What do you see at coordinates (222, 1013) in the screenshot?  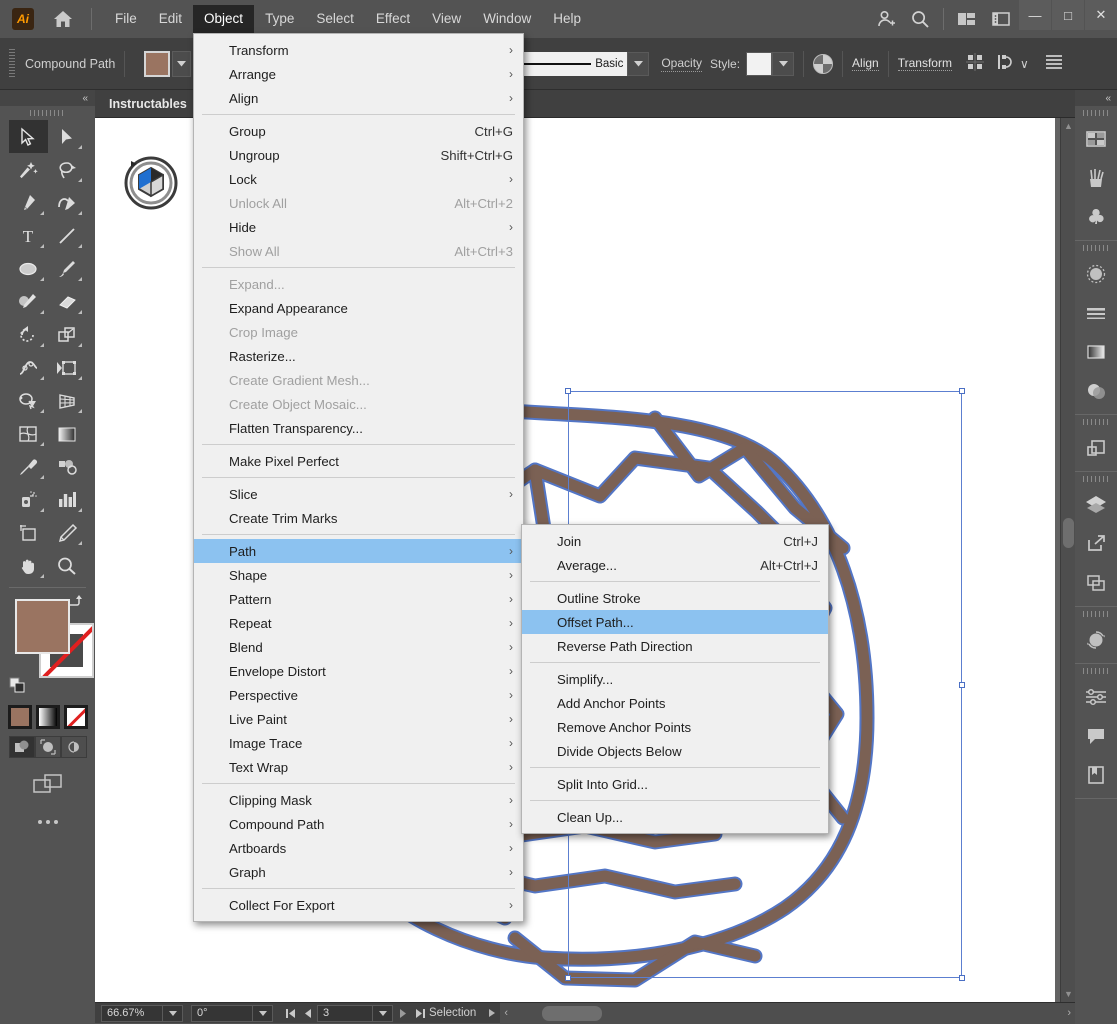 I see `rotation-field: 0°` at bounding box center [222, 1013].